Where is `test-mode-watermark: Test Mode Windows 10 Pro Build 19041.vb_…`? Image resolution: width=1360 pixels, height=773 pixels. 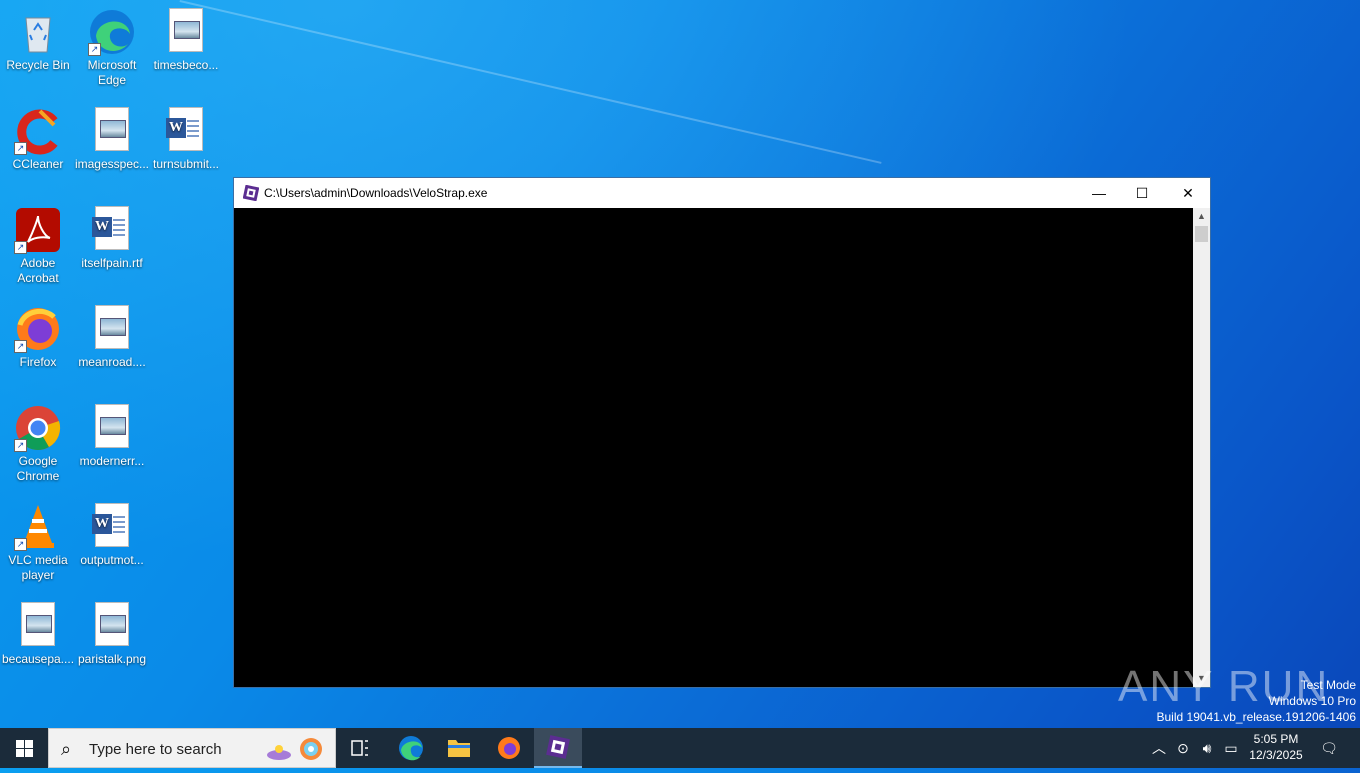 test-mode-watermark: Test Mode Windows 10 Pro Build 19041.vb_… is located at coordinates (1257, 701).